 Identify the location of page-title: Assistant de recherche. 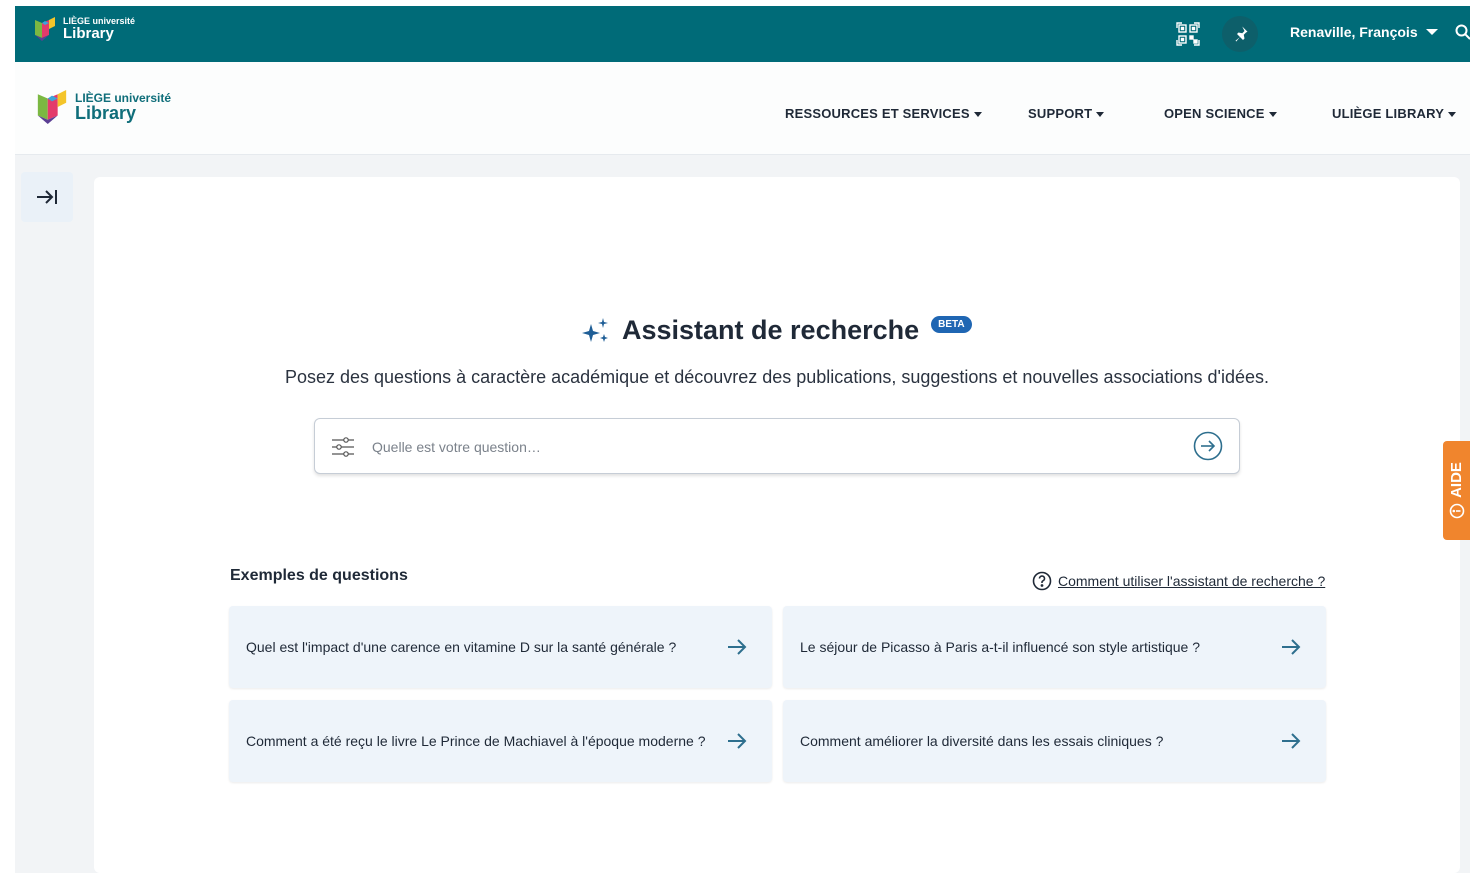
(771, 329).